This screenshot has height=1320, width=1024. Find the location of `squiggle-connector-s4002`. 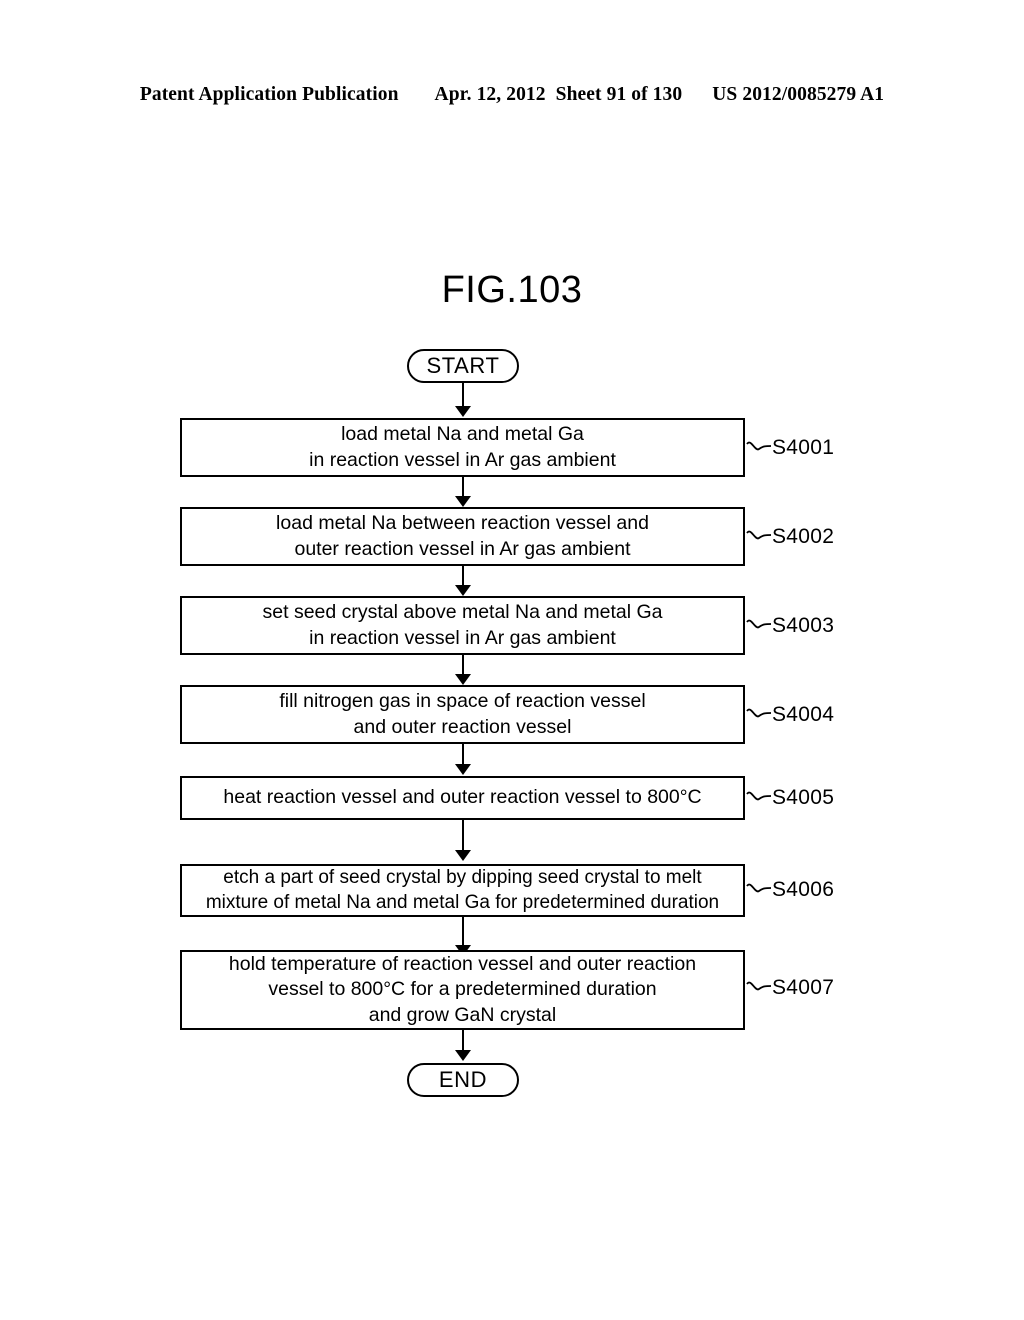

squiggle-connector-s4002 is located at coordinates (759, 535).